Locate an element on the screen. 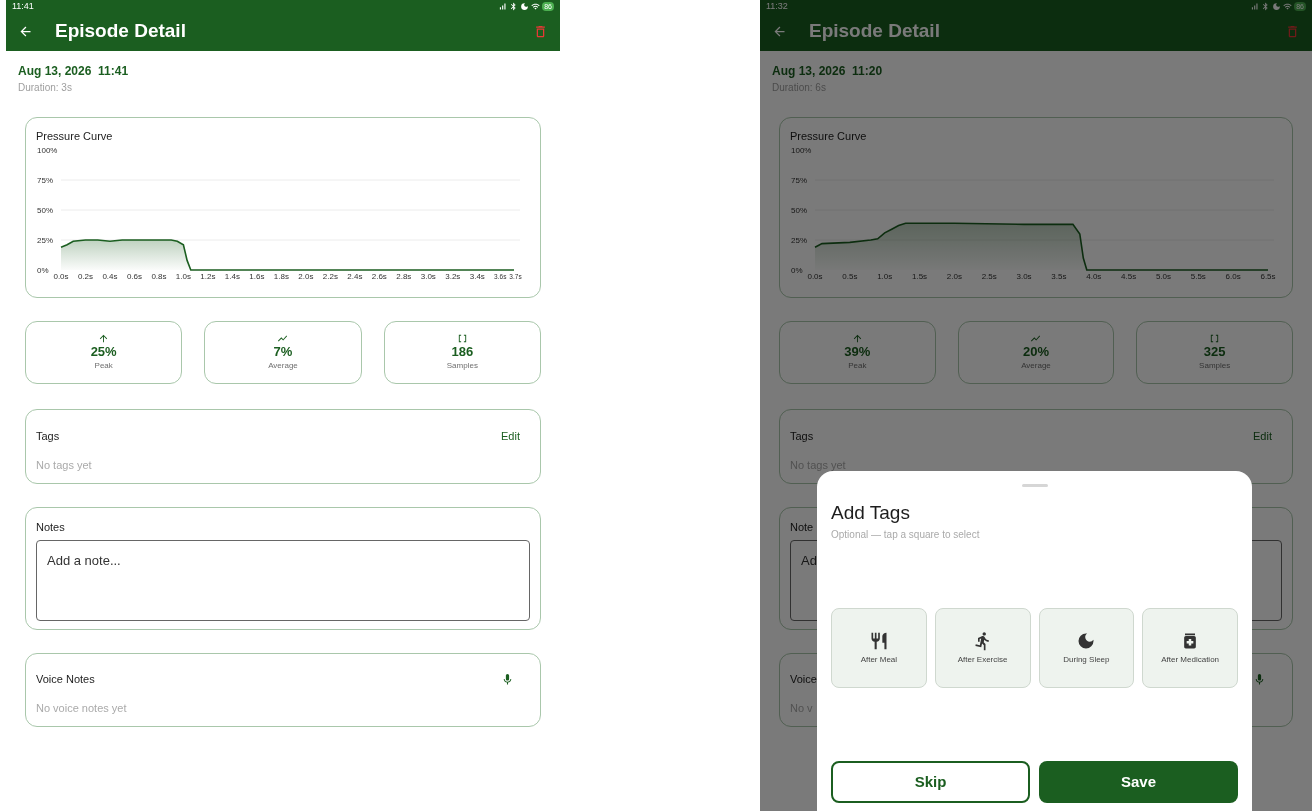 The width and height of the screenshot is (1312, 811). x-tick-label: 4.5s is located at coordinates (1129, 276).